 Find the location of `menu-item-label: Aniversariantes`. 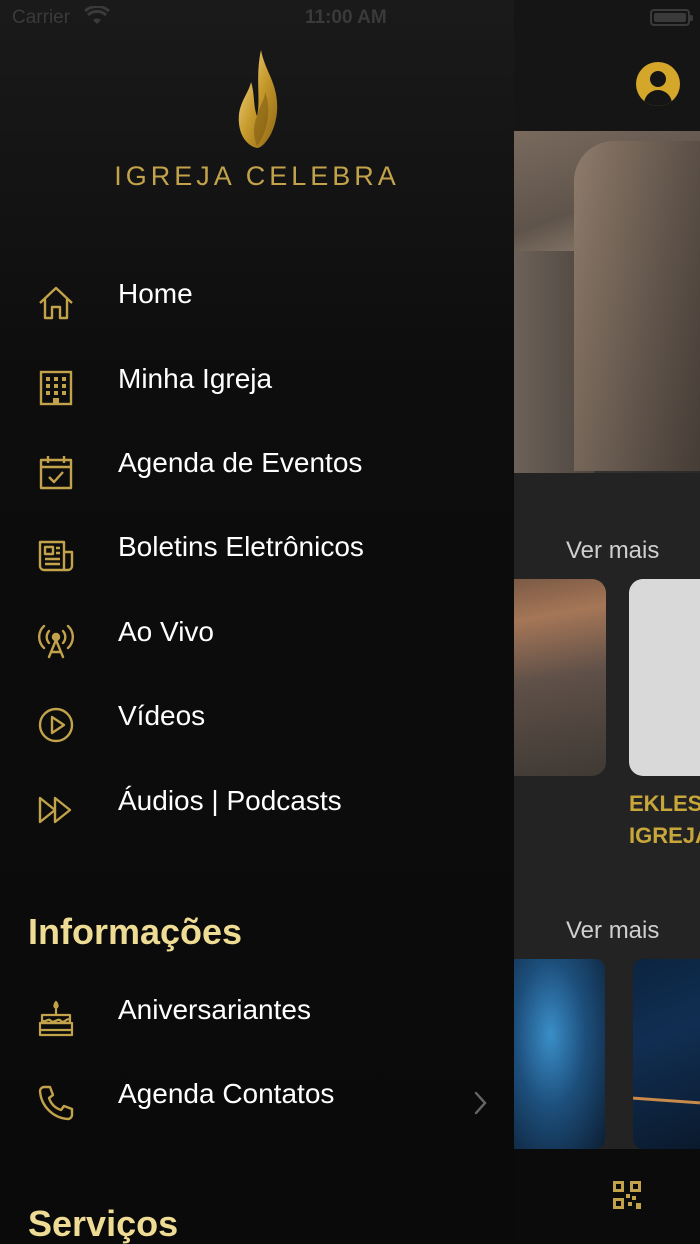

menu-item-label: Aniversariantes is located at coordinates (214, 1009).